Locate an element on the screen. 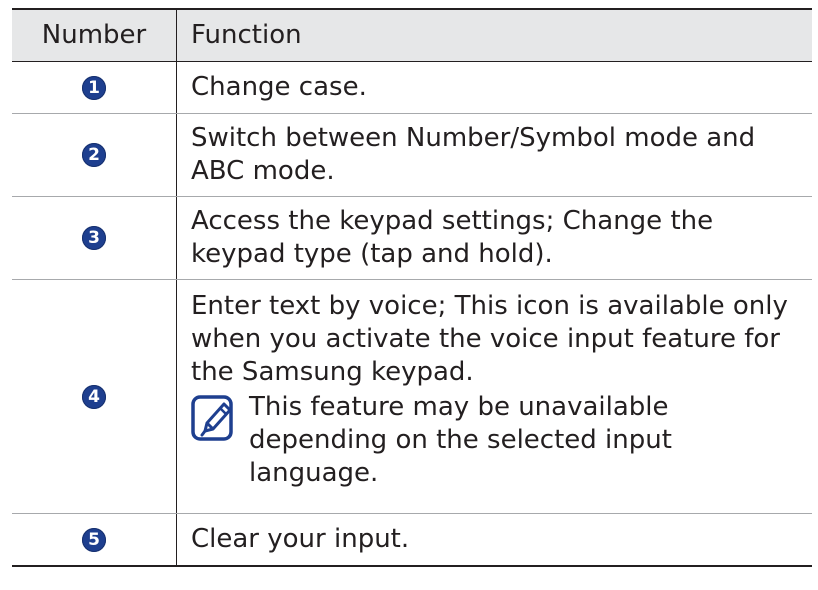 The image size is (818, 590). function-cell: Clear your input. is located at coordinates (494, 539).